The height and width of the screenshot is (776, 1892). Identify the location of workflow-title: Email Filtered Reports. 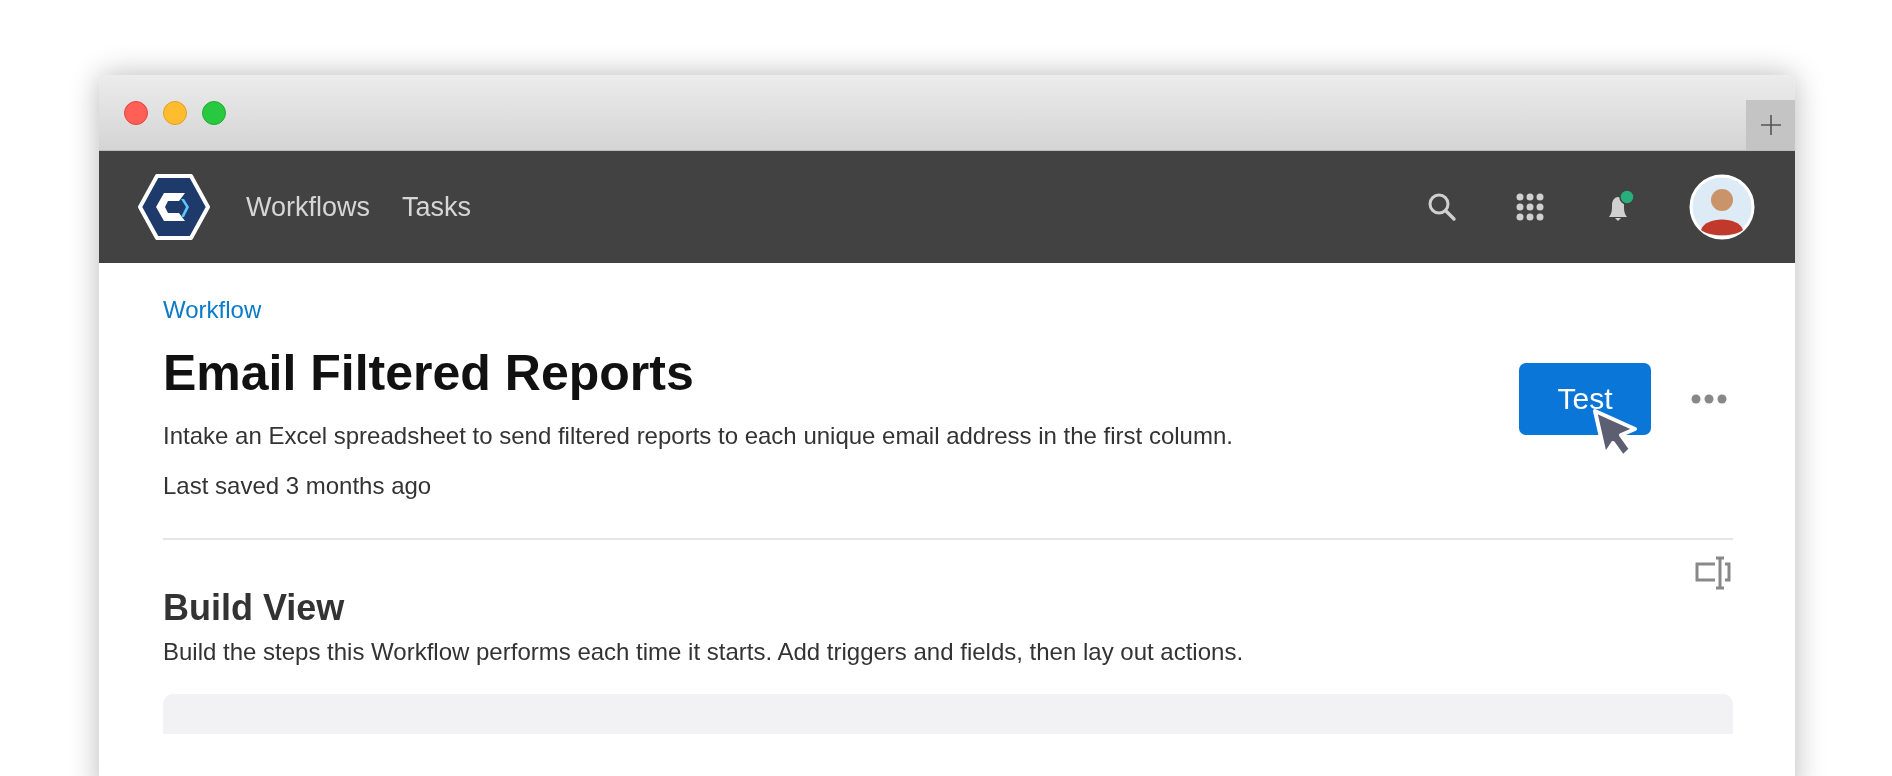
(429, 373).